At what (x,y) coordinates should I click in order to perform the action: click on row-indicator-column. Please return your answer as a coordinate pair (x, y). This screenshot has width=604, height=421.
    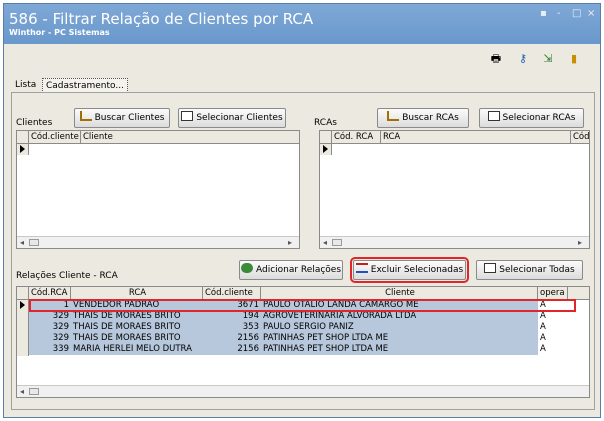
    Looking at the image, I should click on (23, 328).